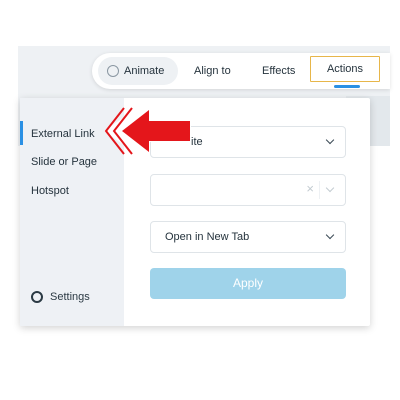  I want to click on sidebar-item-hotspot: Hotspot, so click(50, 191).